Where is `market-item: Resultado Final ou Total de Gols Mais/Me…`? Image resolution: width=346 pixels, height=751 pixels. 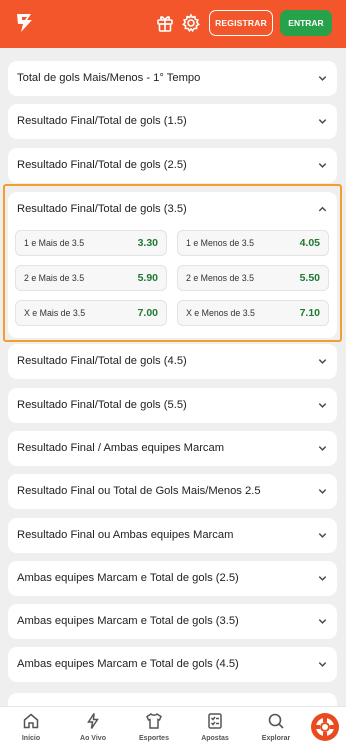 market-item: Resultado Final ou Total de Gols Mais/Me… is located at coordinates (172, 491).